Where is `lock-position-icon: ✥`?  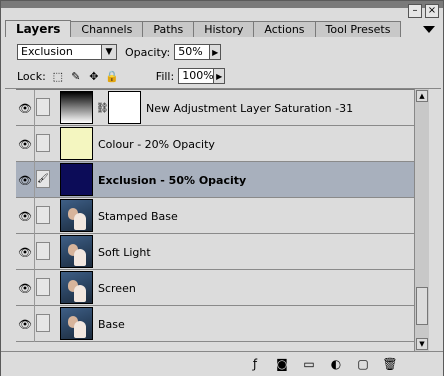
lock-position-icon: ✥ is located at coordinates (94, 76).